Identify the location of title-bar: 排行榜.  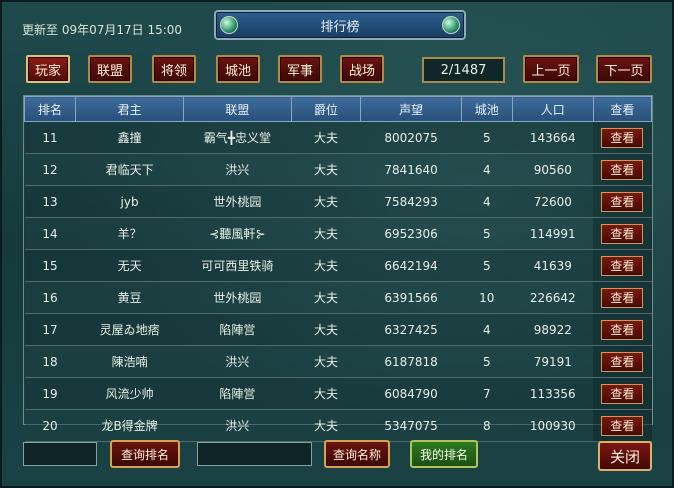
(340, 25).